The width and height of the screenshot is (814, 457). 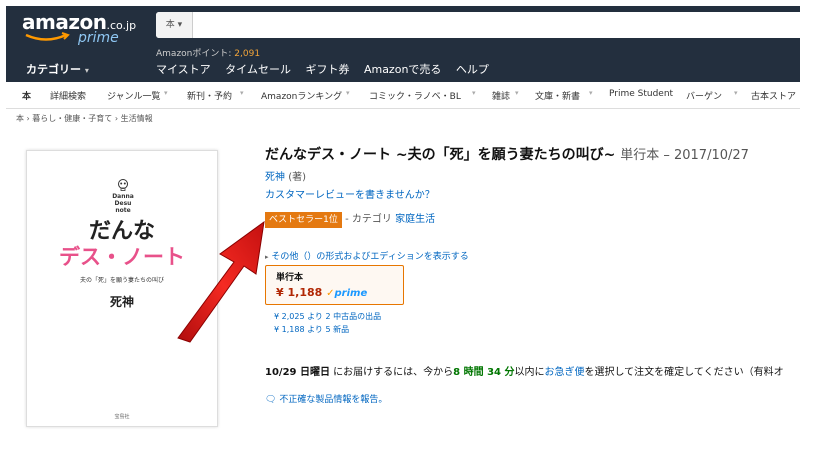 I want to click on other-editions-text: その他（）の形式およびエディションを表示する, so click(x=370, y=257).